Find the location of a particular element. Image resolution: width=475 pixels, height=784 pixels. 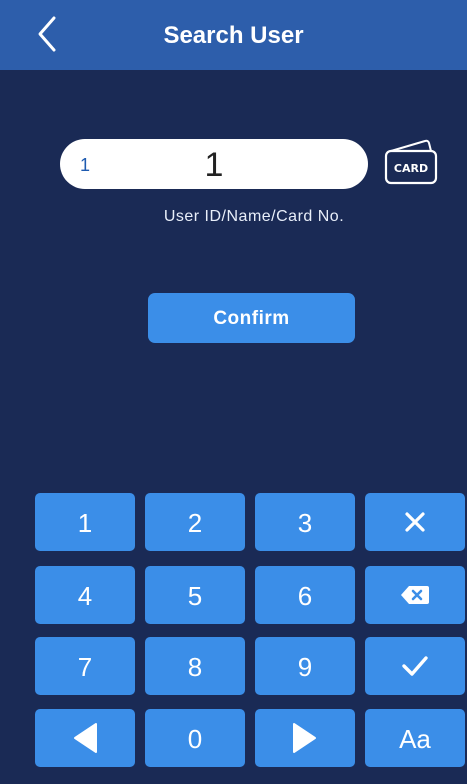

backspace-icon is located at coordinates (415, 595).